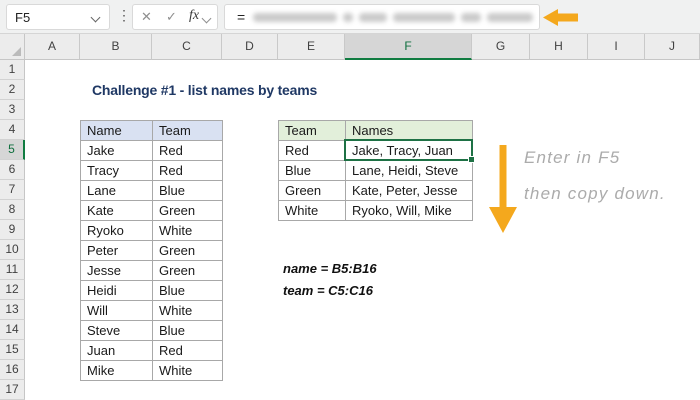 Image resolution: width=700 pixels, height=400 pixels. What do you see at coordinates (12, 310) in the screenshot?
I see `row-header-13: 13` at bounding box center [12, 310].